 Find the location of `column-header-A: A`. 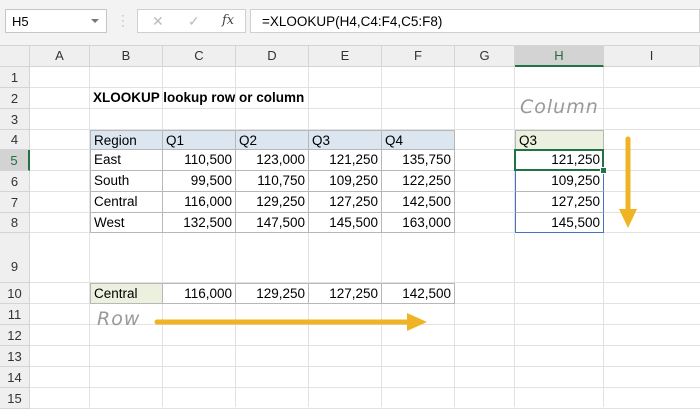

column-header-A: A is located at coordinates (60, 56).